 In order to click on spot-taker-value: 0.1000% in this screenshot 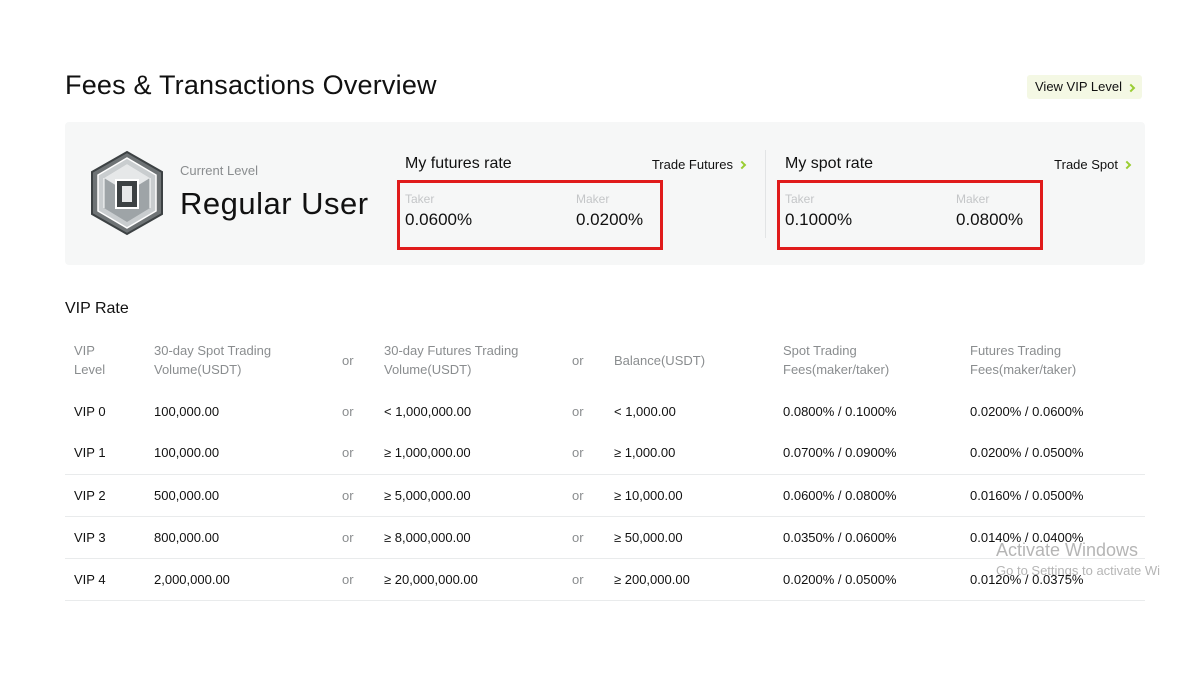, I will do `click(819, 219)`.